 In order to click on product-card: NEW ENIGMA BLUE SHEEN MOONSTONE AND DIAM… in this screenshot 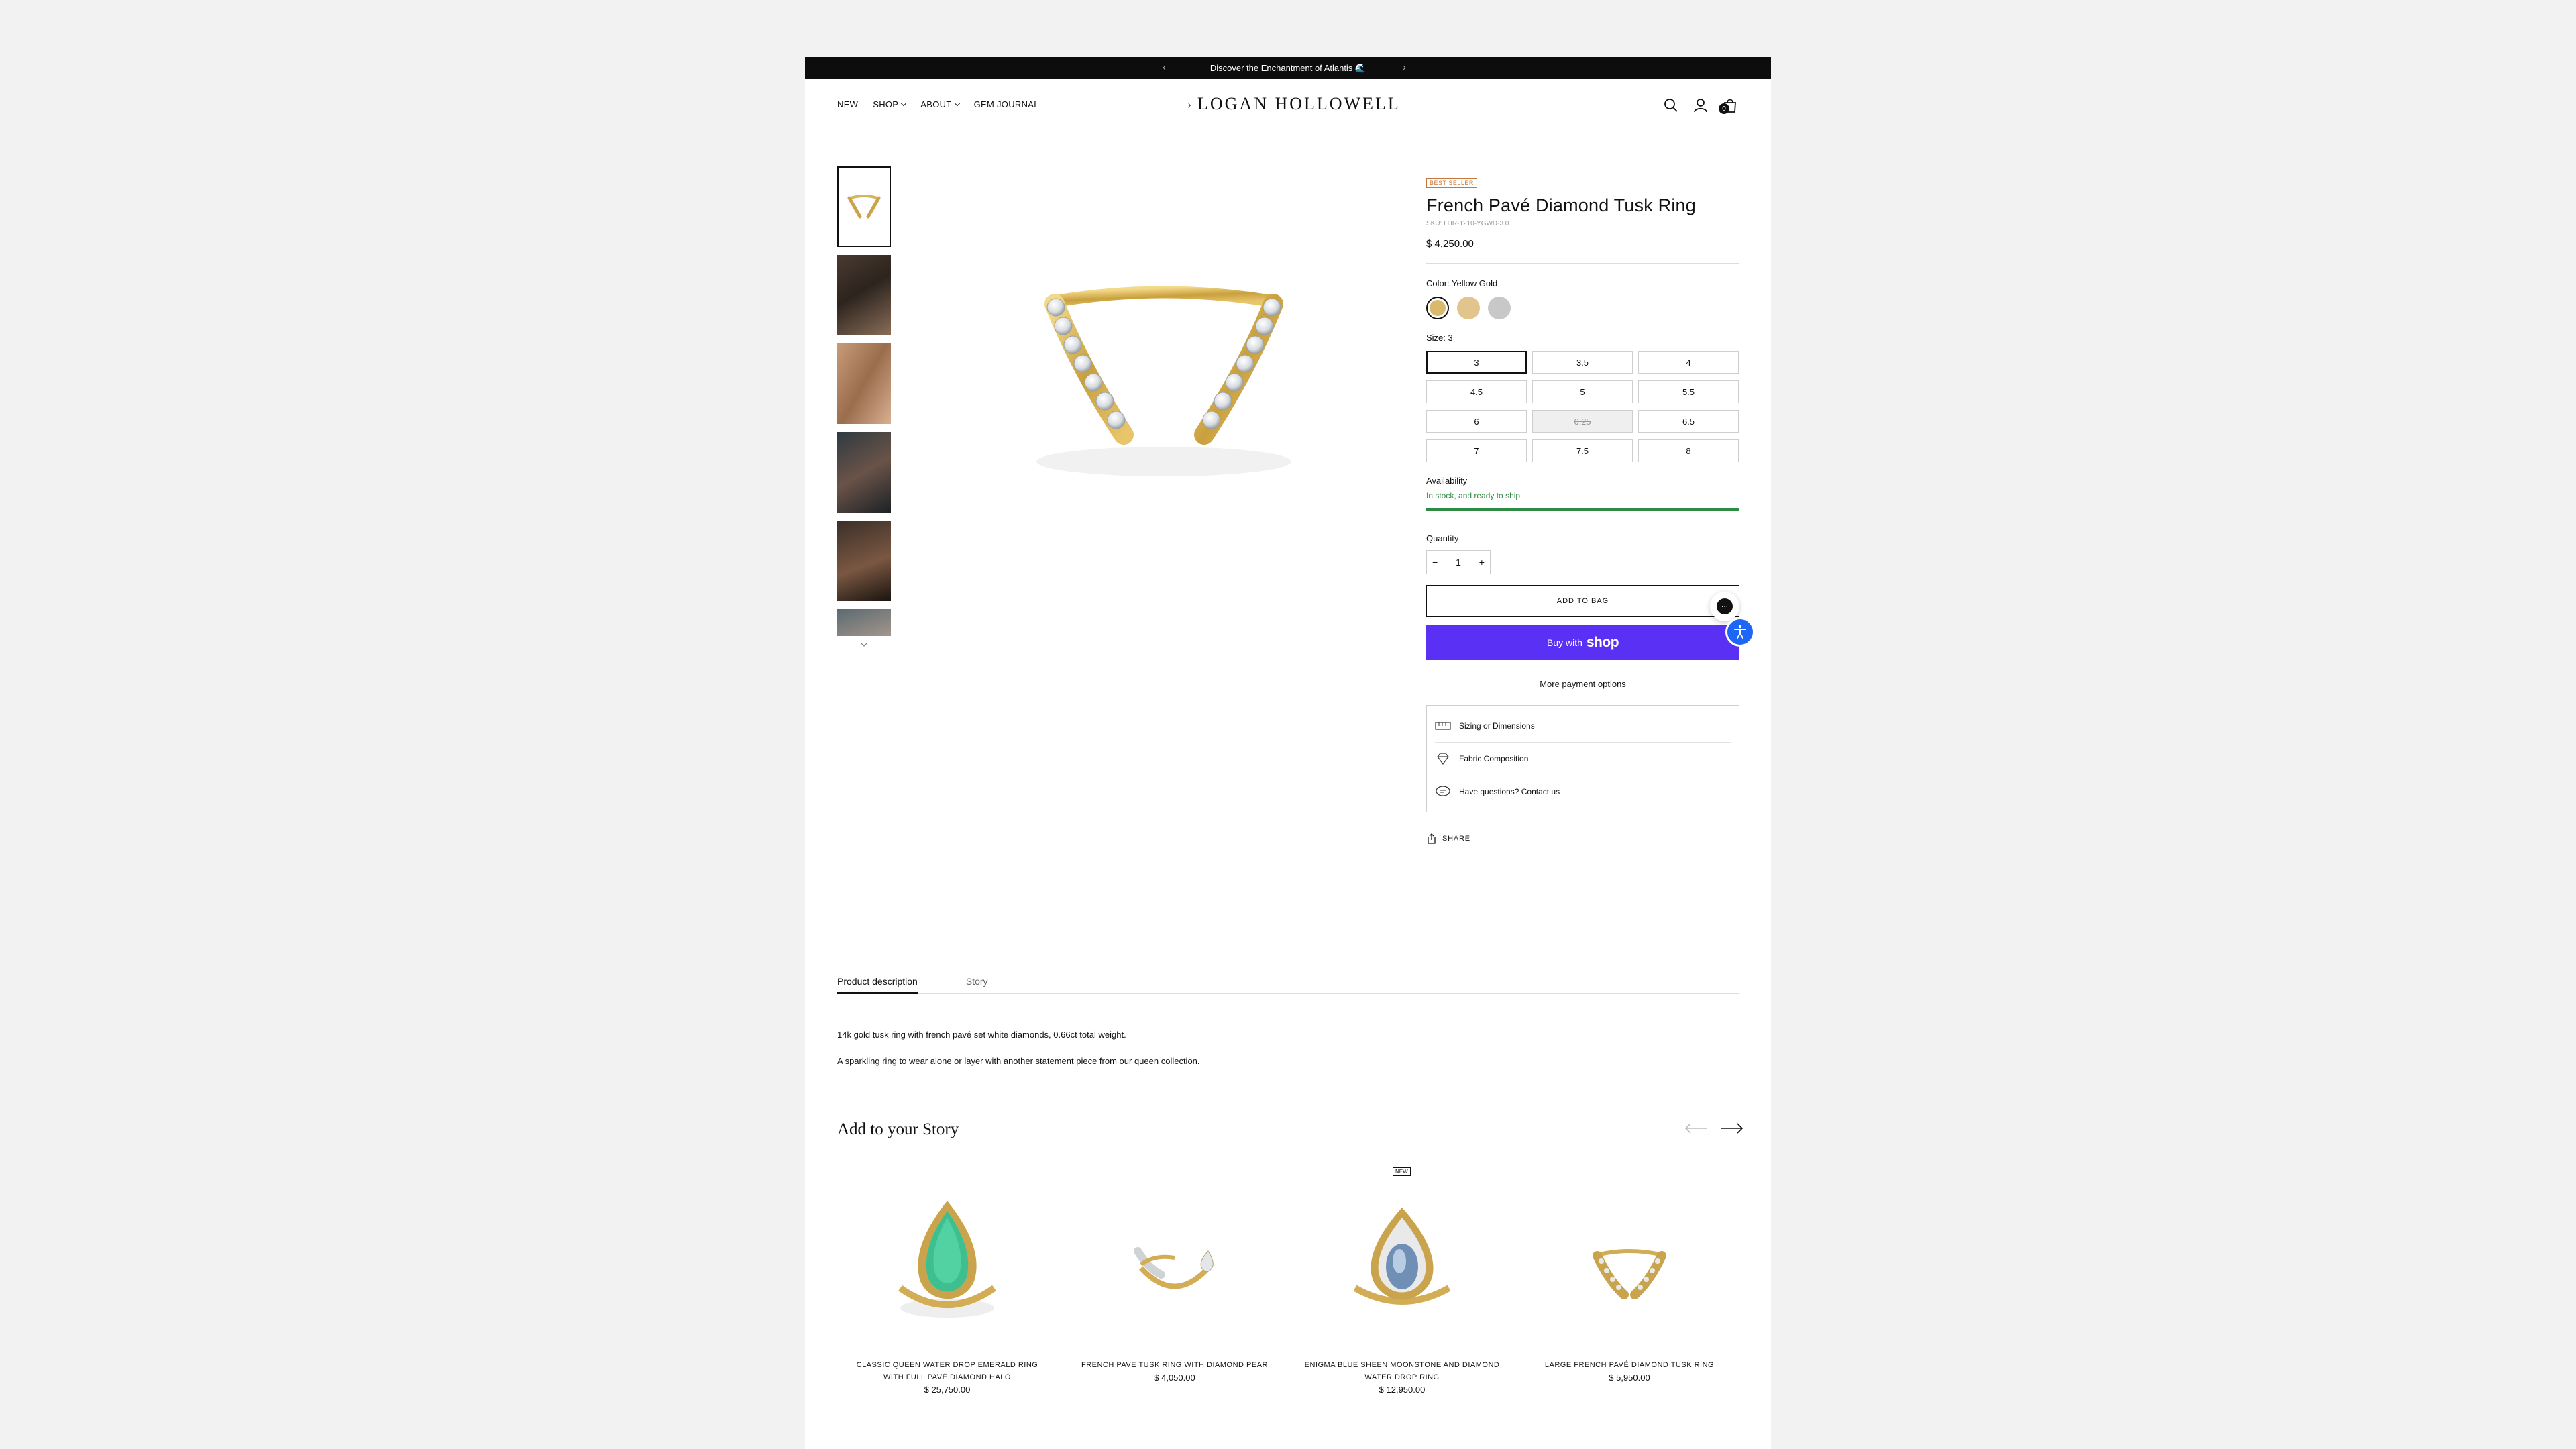, I will do `click(1402, 1281)`.